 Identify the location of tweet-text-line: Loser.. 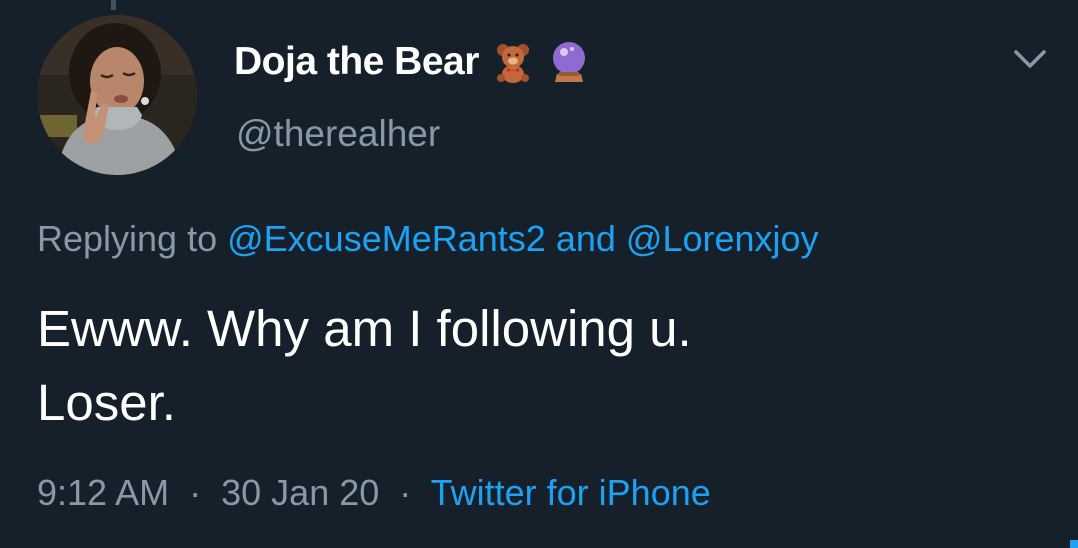
(106, 402).